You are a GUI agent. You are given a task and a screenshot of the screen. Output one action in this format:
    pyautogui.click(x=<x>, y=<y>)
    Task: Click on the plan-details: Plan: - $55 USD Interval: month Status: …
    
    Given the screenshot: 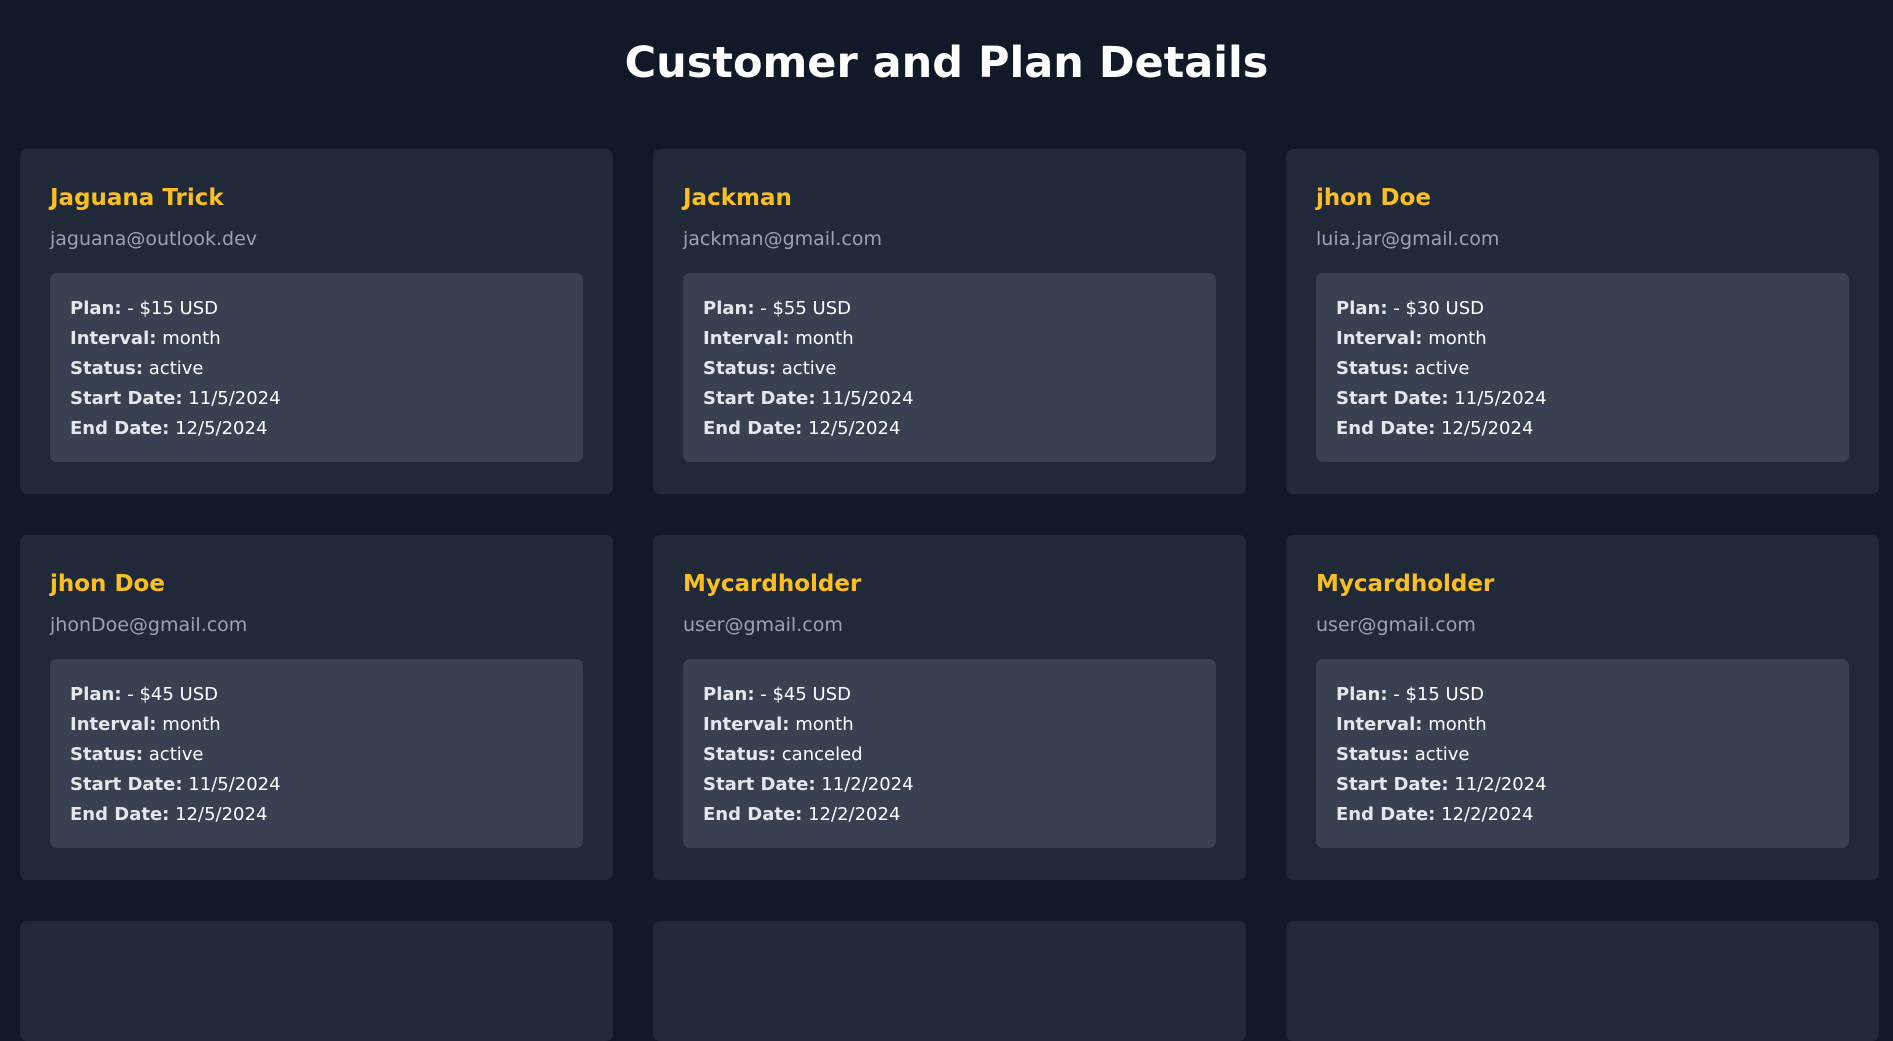 What is the action you would take?
    pyautogui.click(x=949, y=367)
    